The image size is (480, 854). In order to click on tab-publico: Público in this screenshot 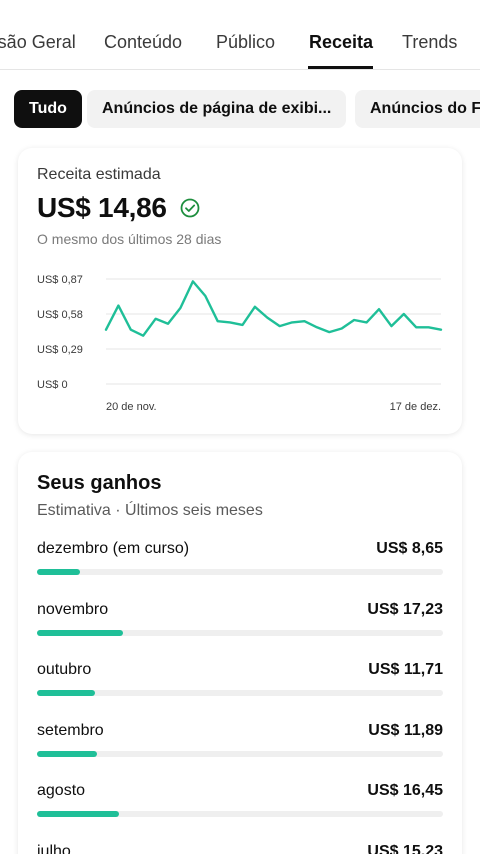, I will do `click(245, 42)`.